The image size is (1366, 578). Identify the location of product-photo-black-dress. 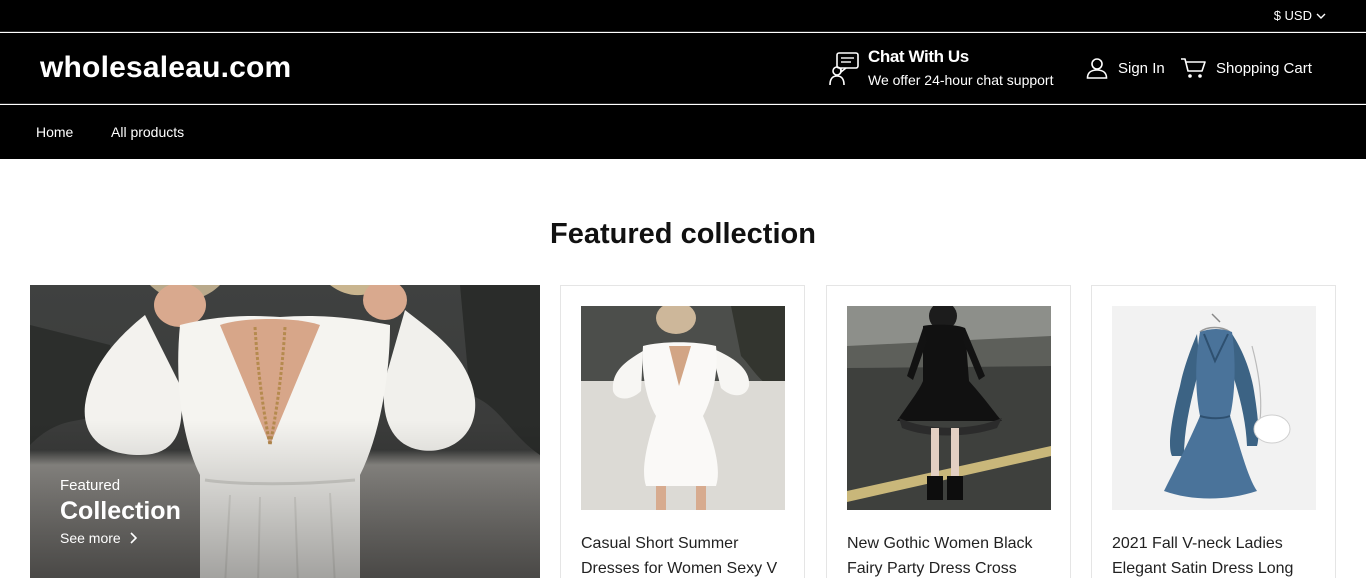
(949, 408).